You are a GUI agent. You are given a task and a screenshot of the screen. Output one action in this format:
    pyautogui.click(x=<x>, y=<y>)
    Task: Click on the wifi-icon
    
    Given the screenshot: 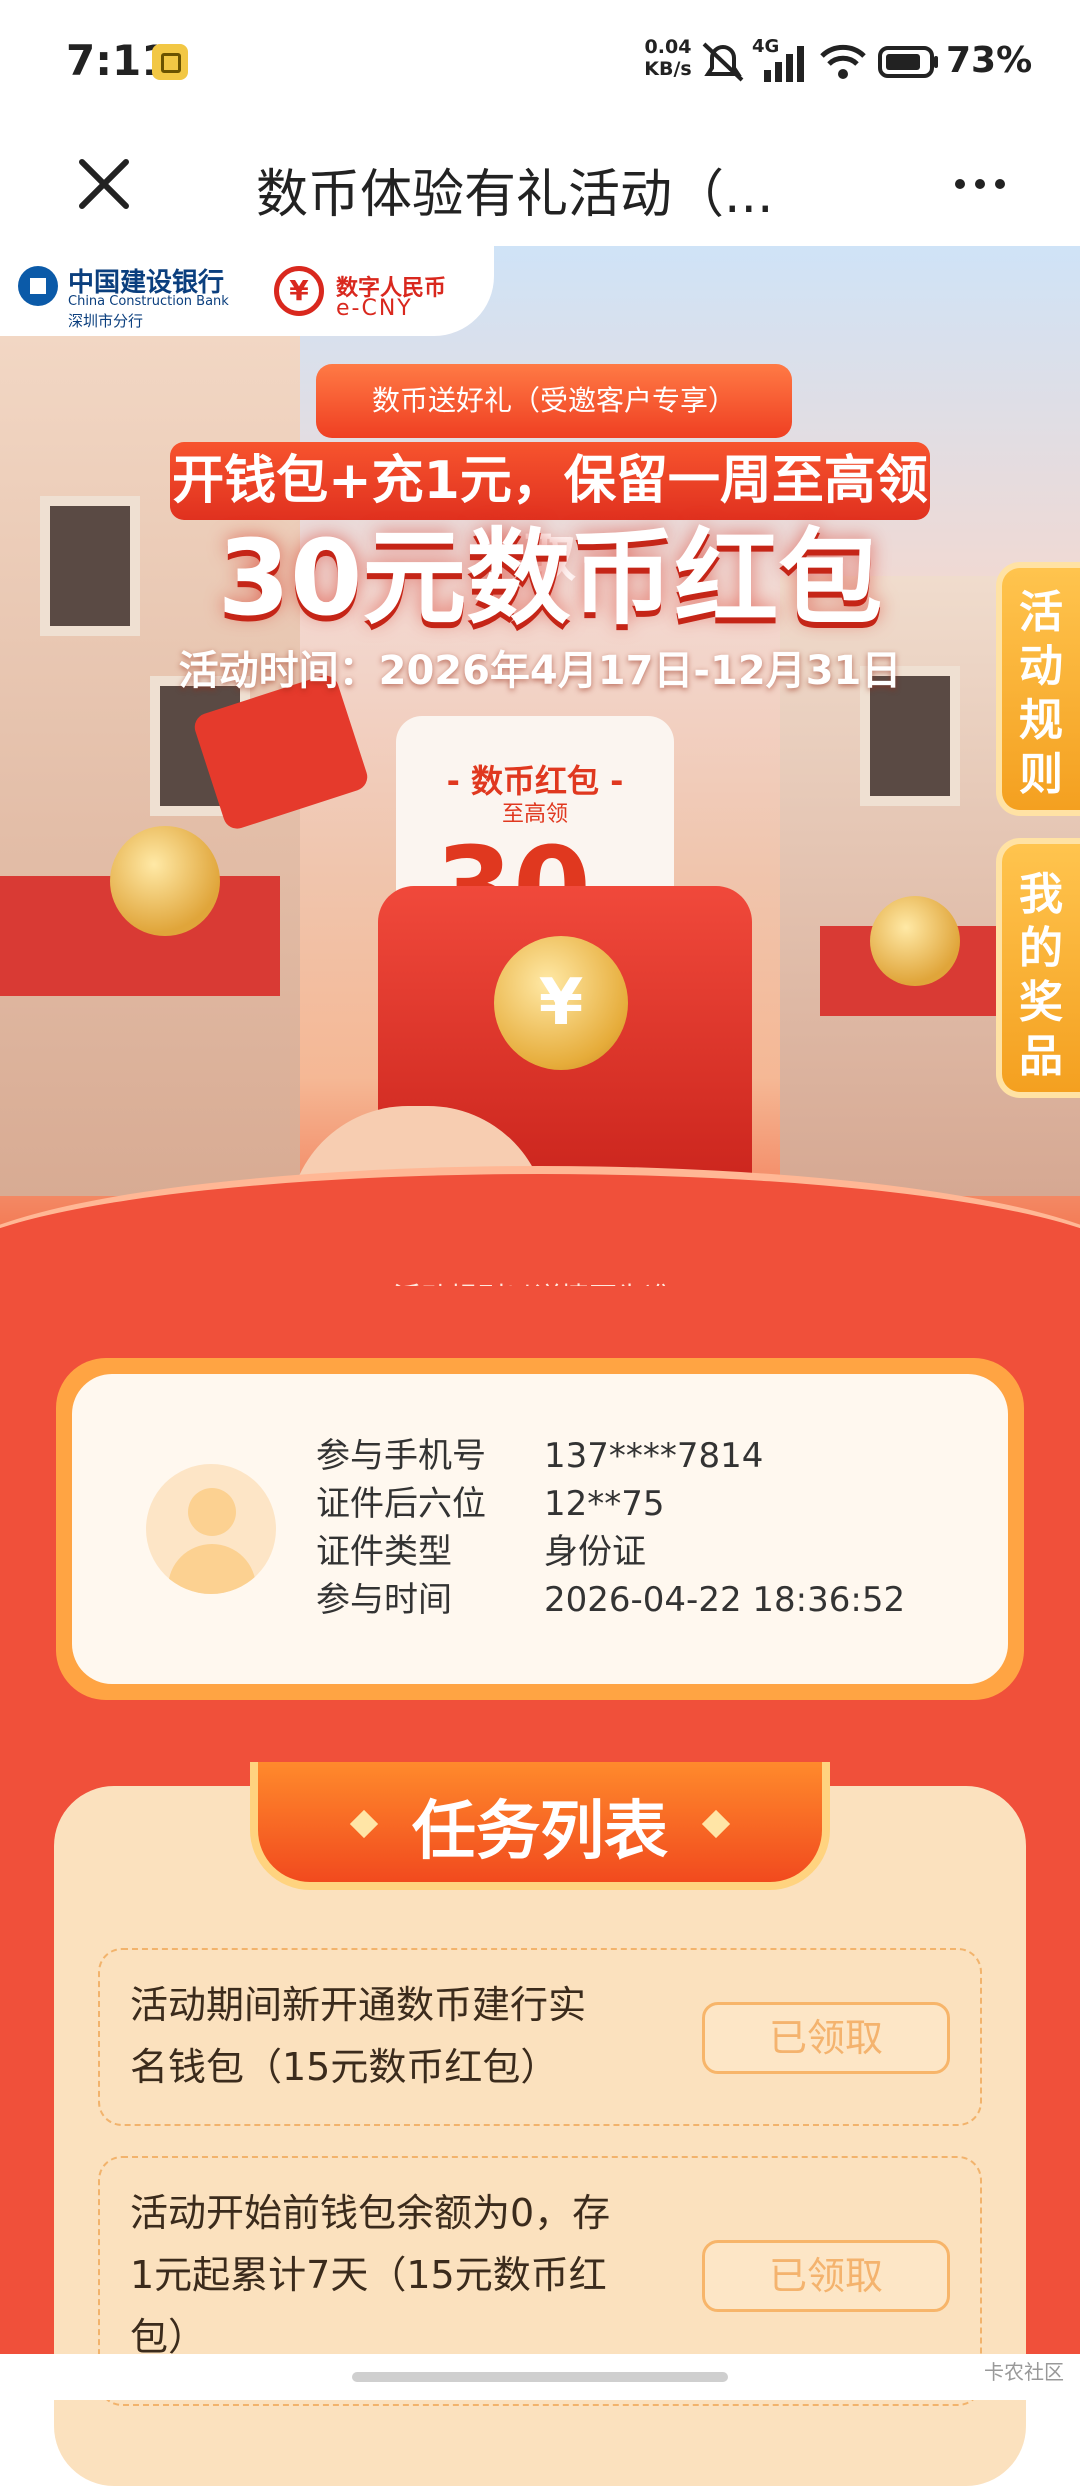 What is the action you would take?
    pyautogui.click(x=843, y=61)
    